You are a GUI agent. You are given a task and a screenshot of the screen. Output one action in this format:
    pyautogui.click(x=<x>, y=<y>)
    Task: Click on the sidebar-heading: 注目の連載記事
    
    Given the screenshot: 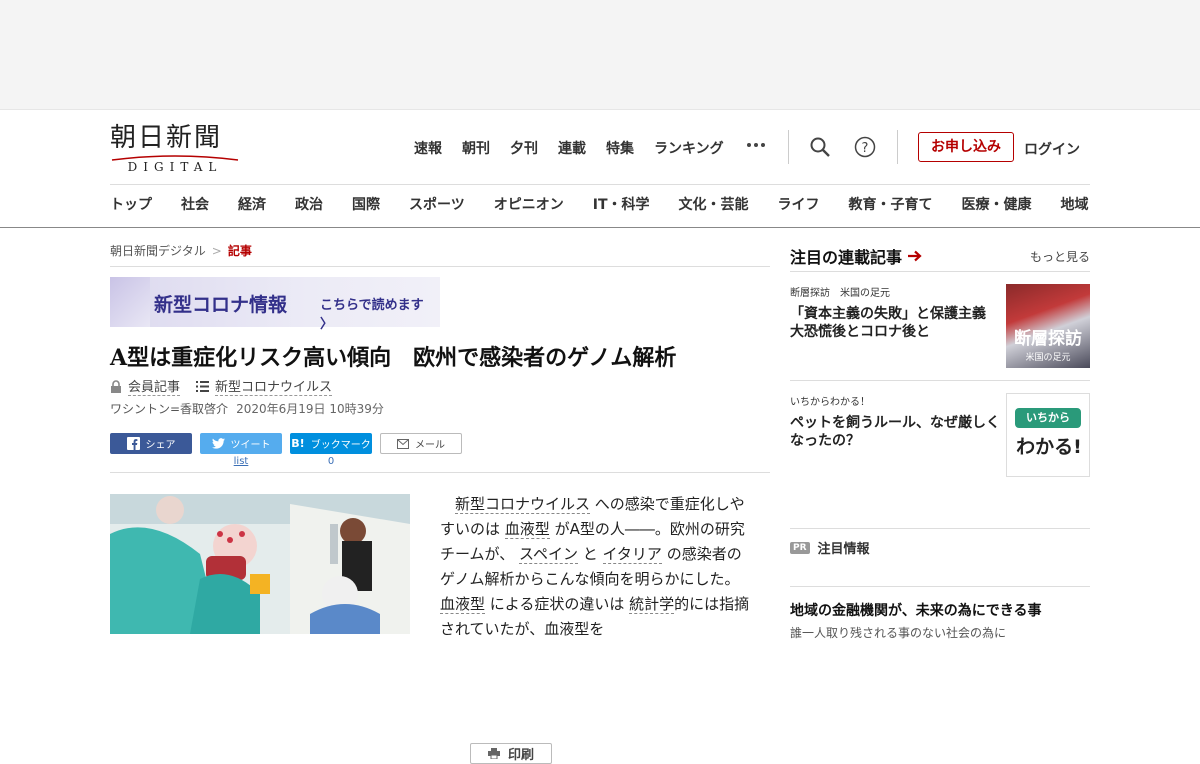 What is the action you would take?
    pyautogui.click(x=856, y=256)
    